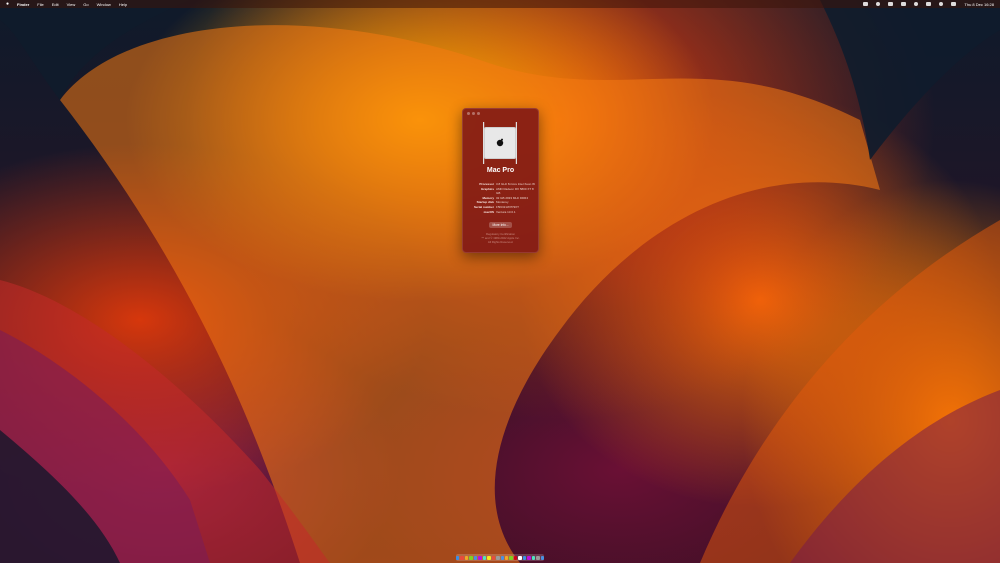  What do you see at coordinates (506, 211) in the screenshot?
I see `spec-value: Ventura 13.0.1` at bounding box center [506, 211].